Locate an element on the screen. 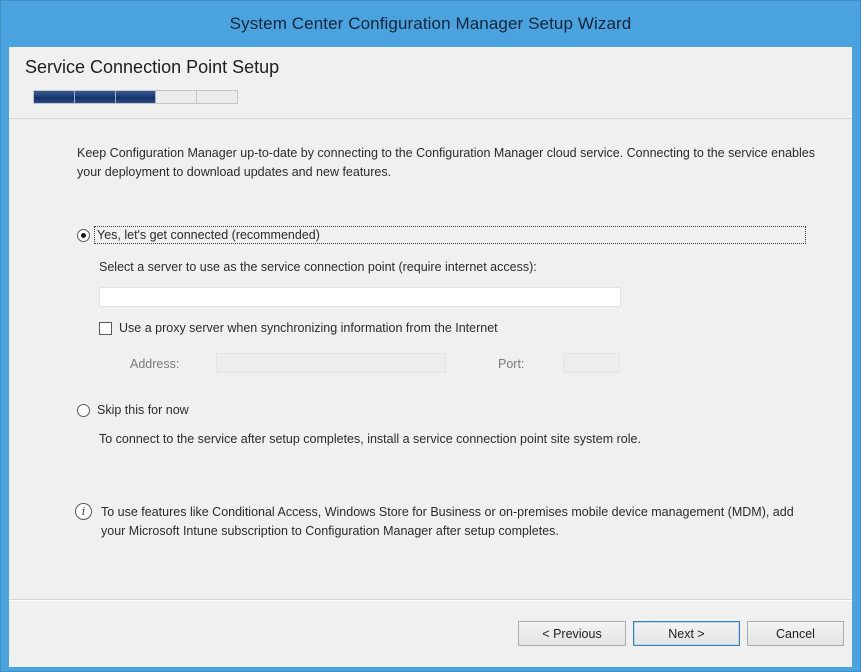 The width and height of the screenshot is (861, 672). footer-separator is located at coordinates (430, 600).